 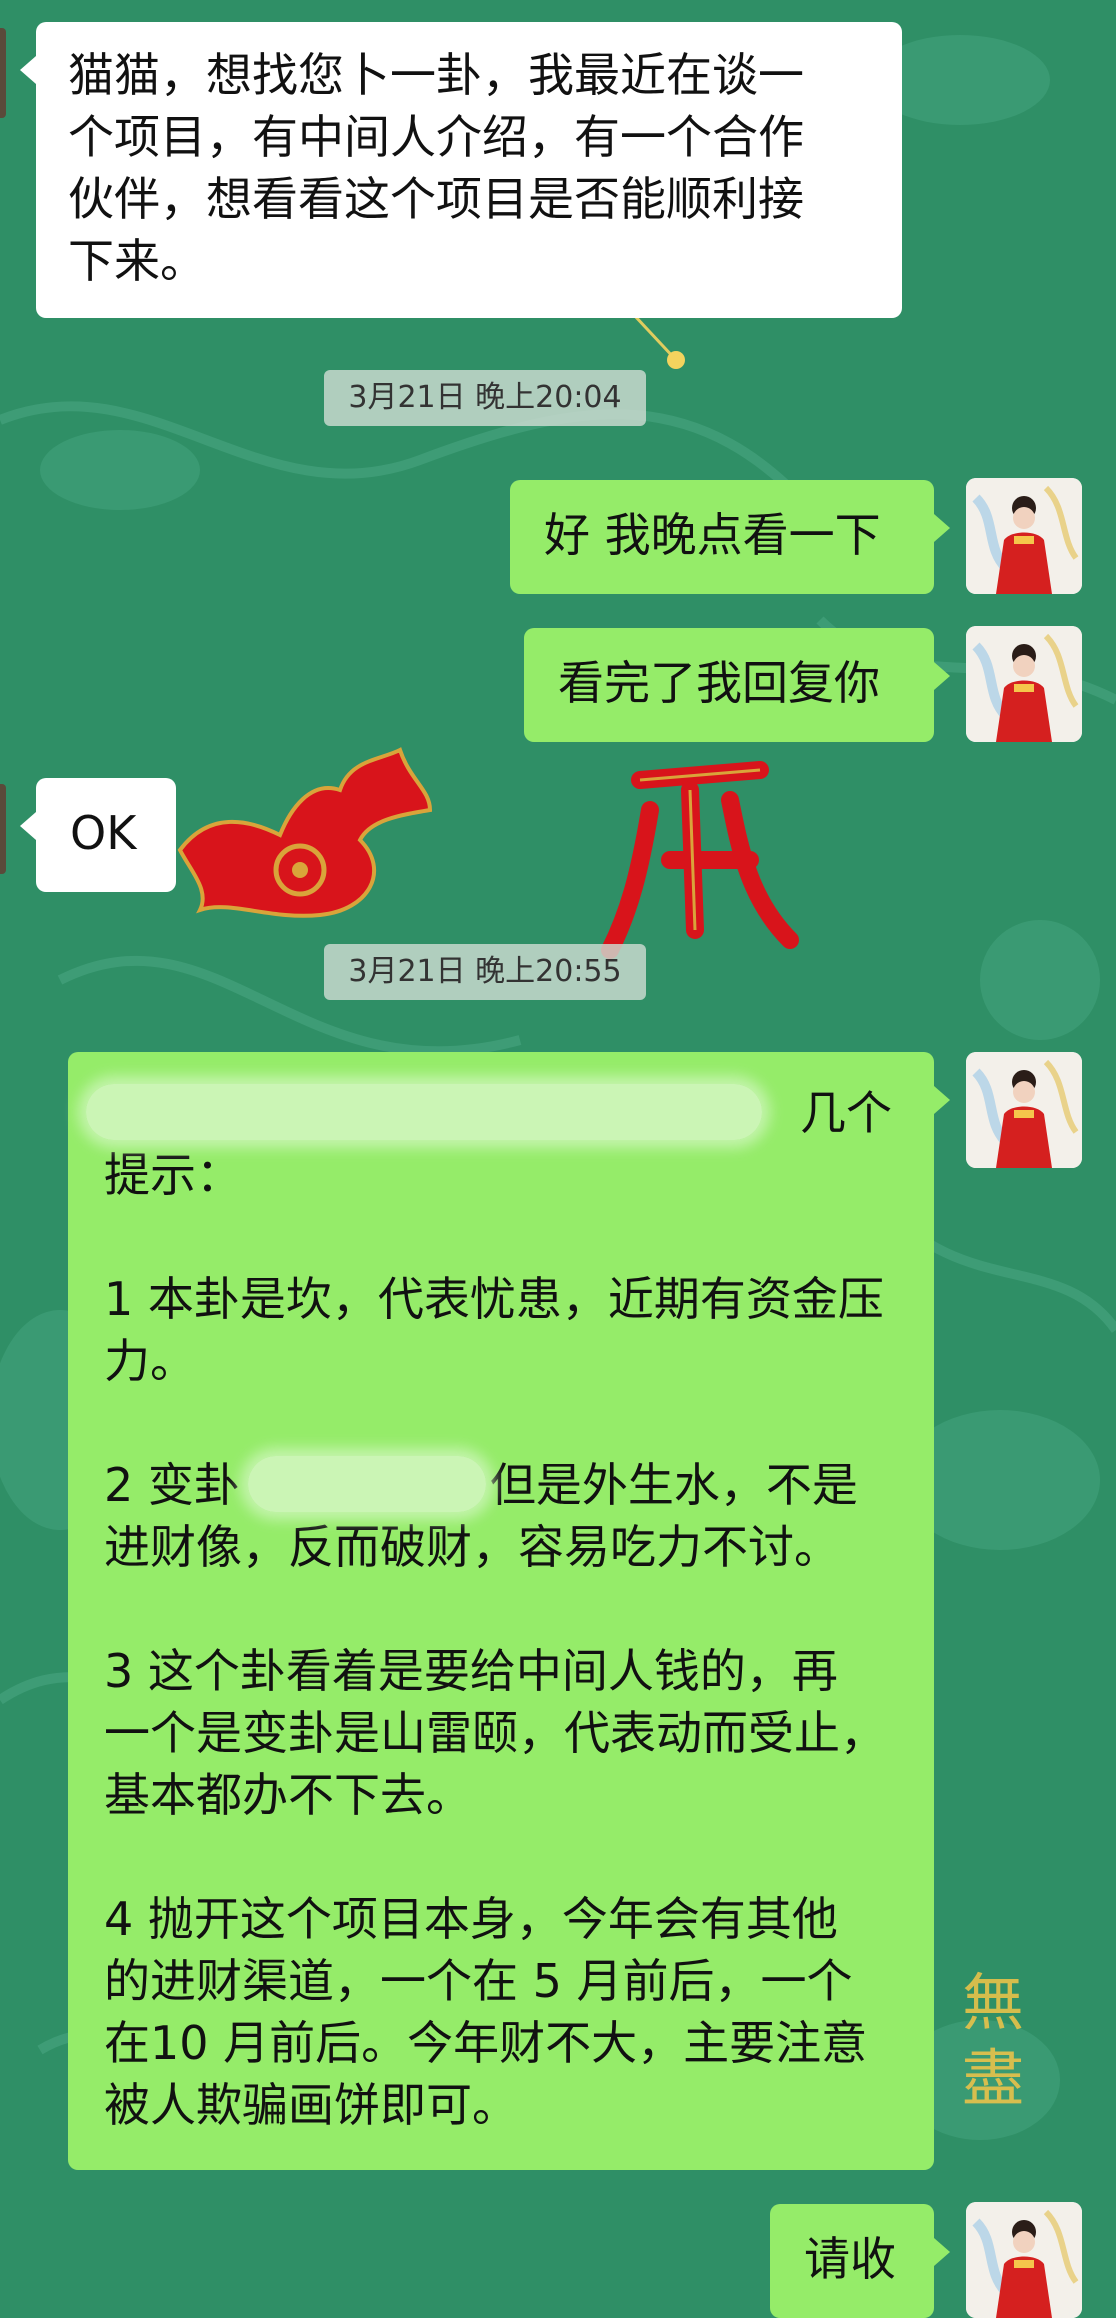 What do you see at coordinates (700, 860) in the screenshot?
I see `red-seal-glyph` at bounding box center [700, 860].